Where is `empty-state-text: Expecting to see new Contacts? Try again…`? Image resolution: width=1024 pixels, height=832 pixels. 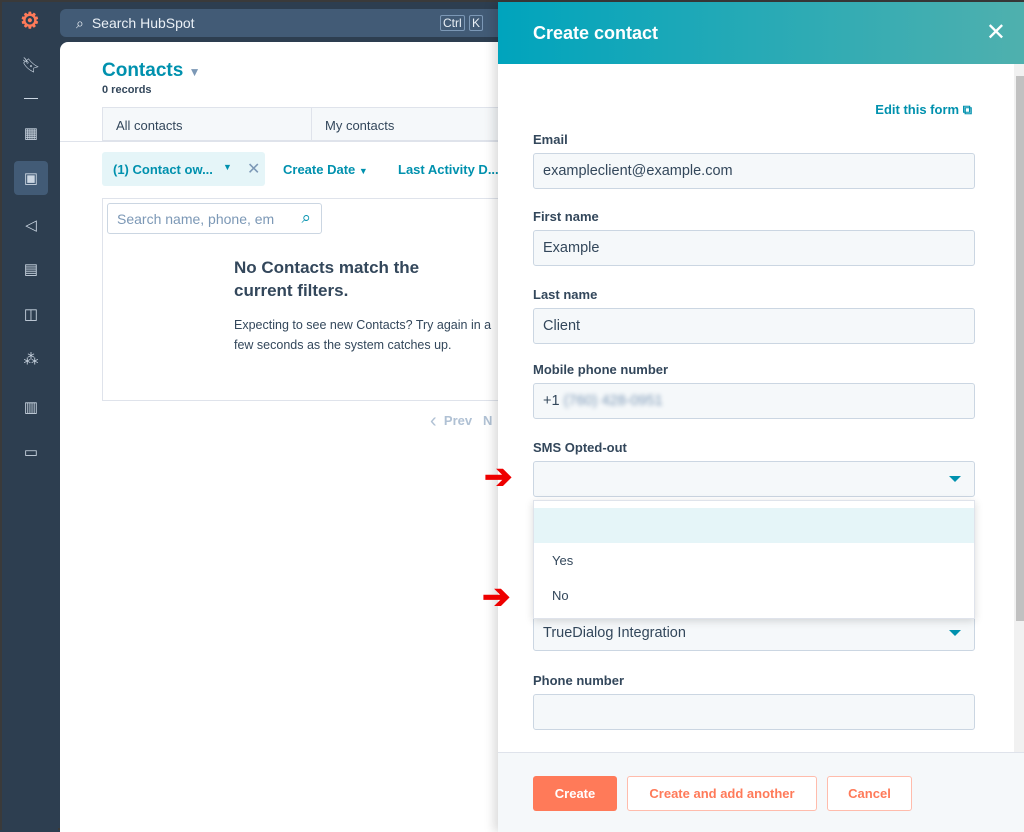 empty-state-text: Expecting to see new Contacts? Try again… is located at coordinates (363, 335).